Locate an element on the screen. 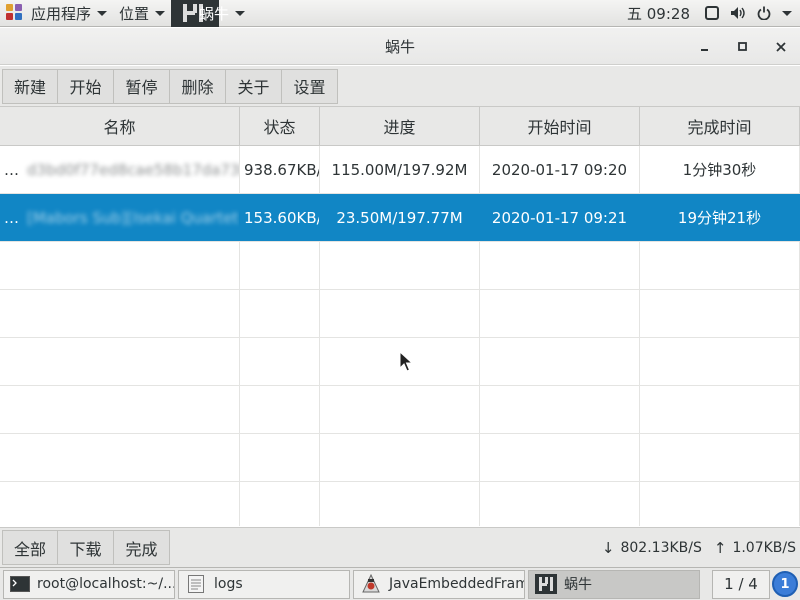  minimize-button is located at coordinates (705, 46).